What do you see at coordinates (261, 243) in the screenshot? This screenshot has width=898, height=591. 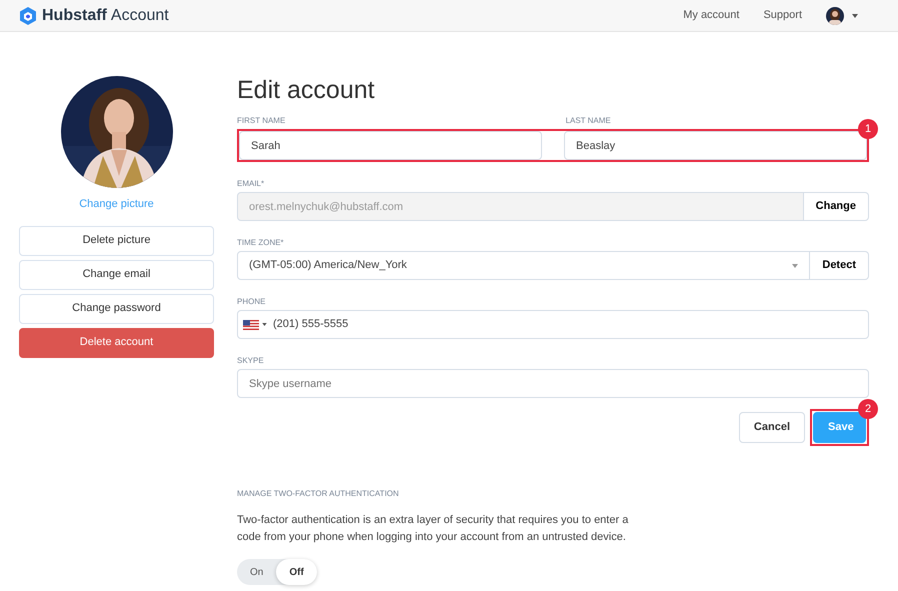 I see `field-label: TIME ZONE*` at bounding box center [261, 243].